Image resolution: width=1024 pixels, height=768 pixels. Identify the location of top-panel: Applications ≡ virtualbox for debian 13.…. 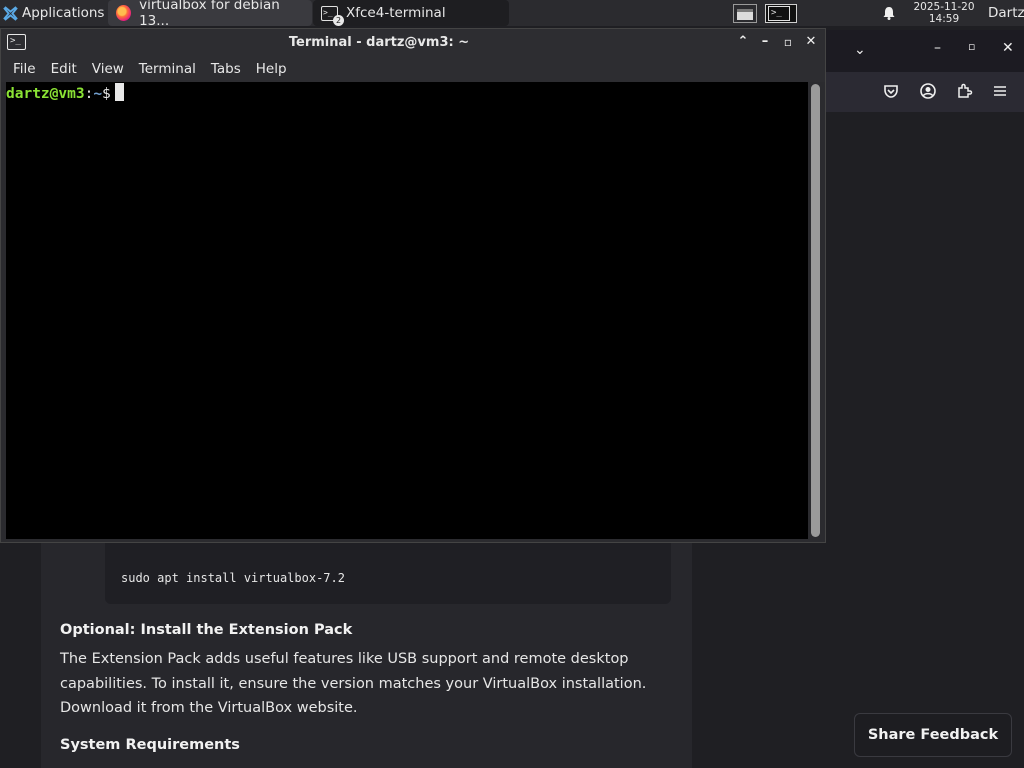
(512, 14).